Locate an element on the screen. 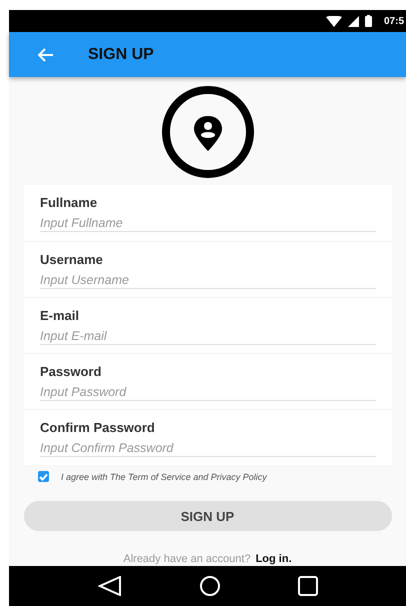  input-field: Input Password is located at coordinates (208, 391).